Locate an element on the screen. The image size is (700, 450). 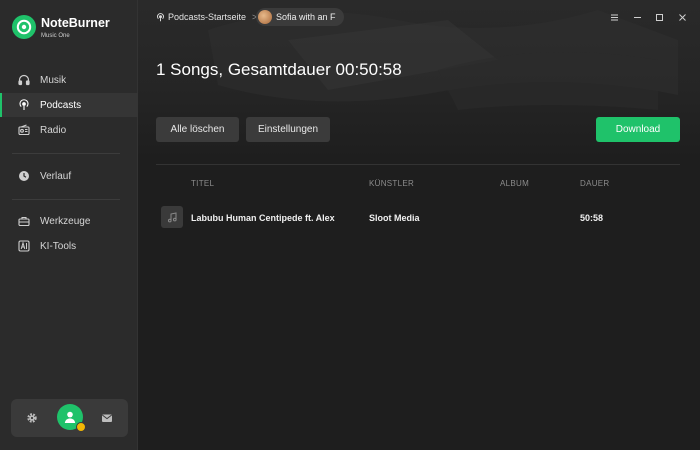
app-subtitle: Music One is located at coordinates (55, 36).